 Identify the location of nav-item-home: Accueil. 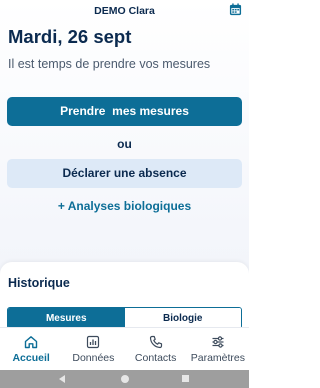
(31, 349).